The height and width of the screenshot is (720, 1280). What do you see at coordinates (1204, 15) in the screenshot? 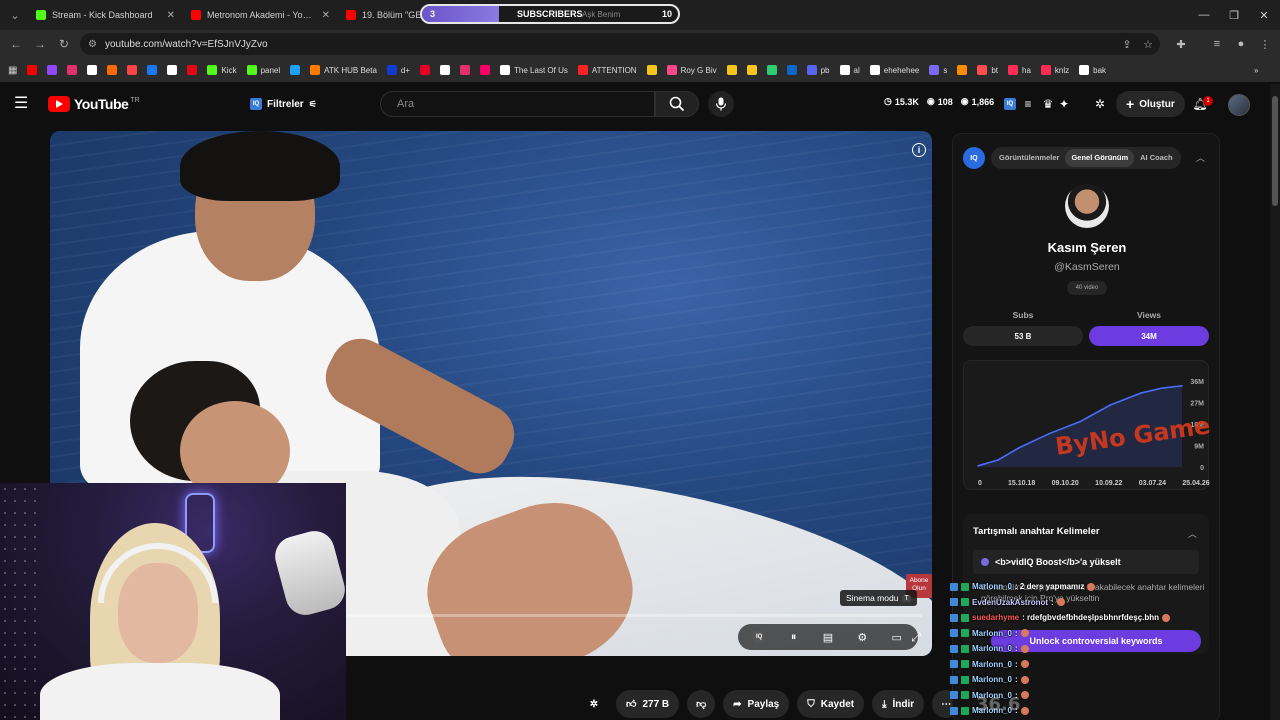
I see `minimize-icon: —` at bounding box center [1204, 15].